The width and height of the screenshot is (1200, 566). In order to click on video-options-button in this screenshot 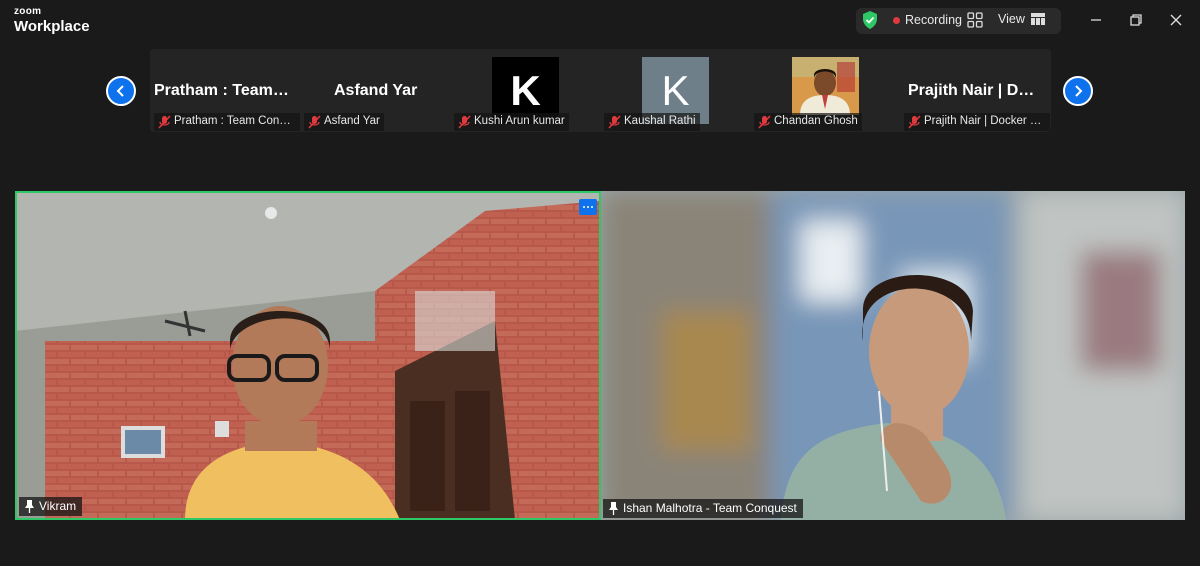, I will do `click(588, 207)`.